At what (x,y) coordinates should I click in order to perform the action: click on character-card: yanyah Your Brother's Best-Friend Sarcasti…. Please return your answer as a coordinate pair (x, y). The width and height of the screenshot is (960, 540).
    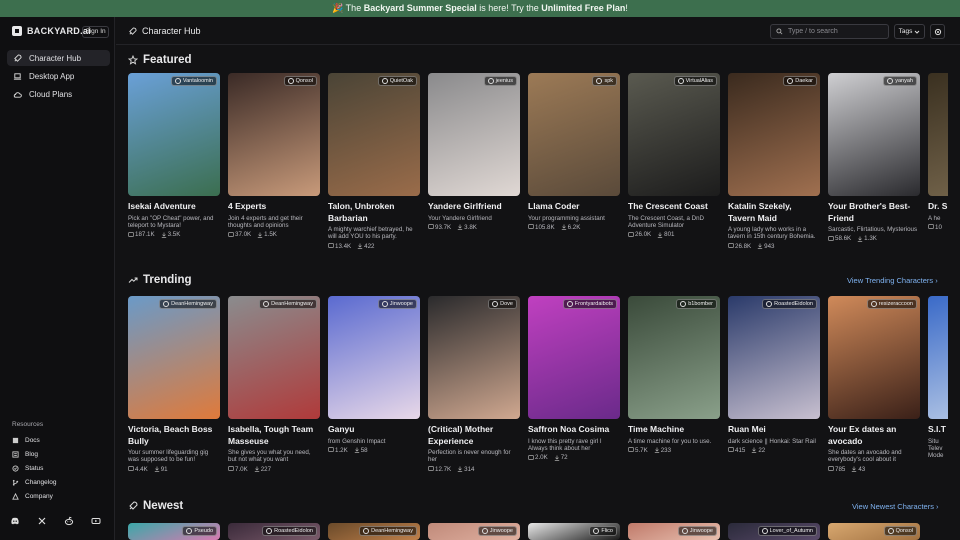
    Looking at the image, I should click on (874, 161).